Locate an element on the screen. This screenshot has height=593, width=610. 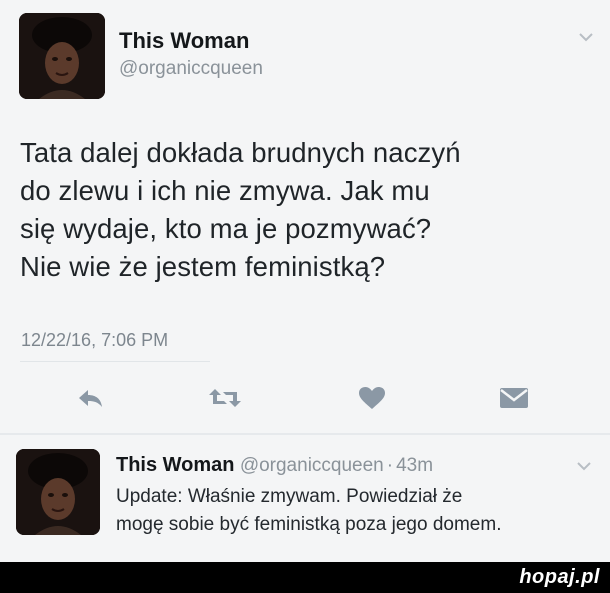
tweet-text-line: do zlewu i ich nie zmywa. Jak mu is located at coordinates (225, 190).